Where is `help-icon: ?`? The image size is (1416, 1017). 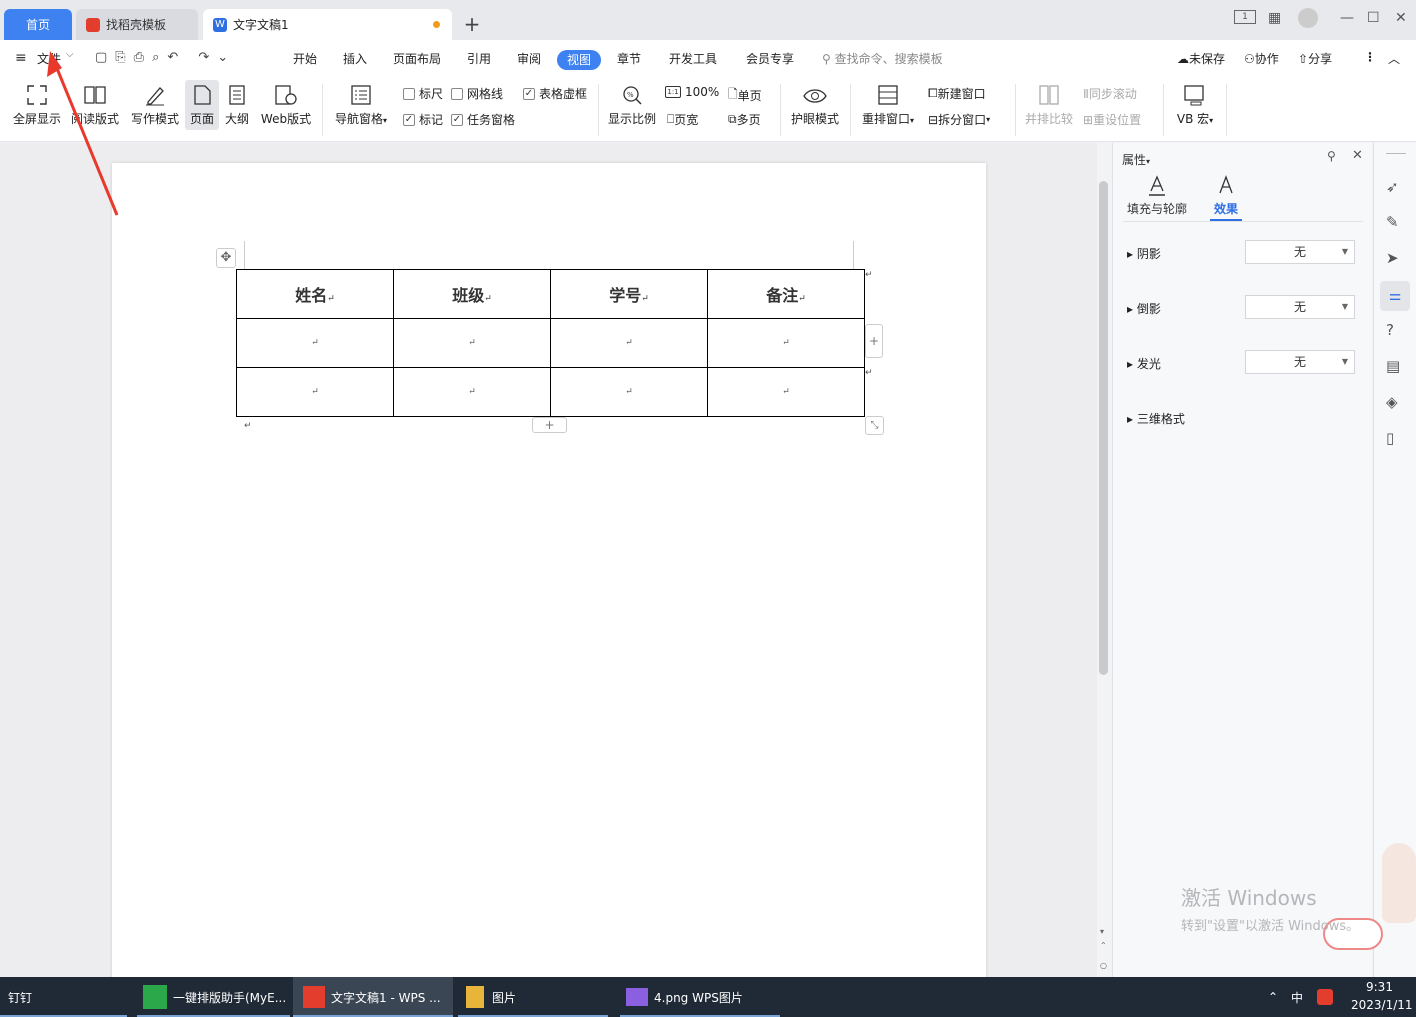
help-icon: ? is located at coordinates (1395, 330).